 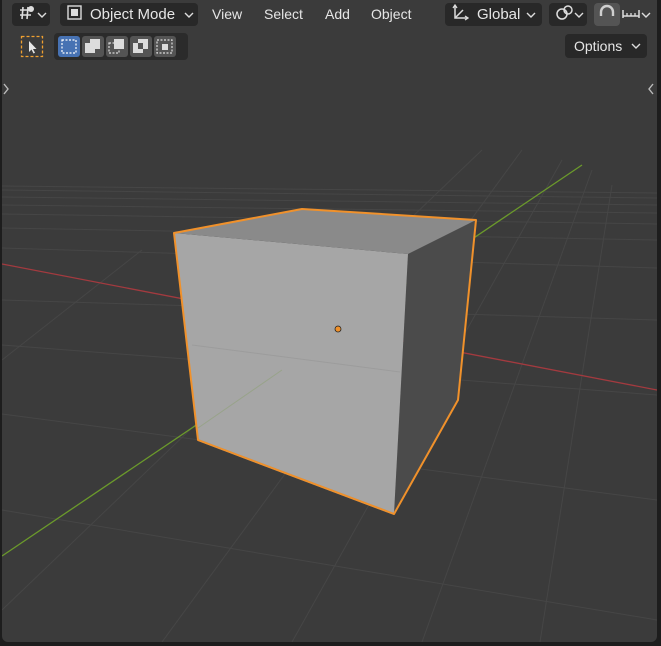 What do you see at coordinates (338, 329) in the screenshot?
I see `object-origin-dot` at bounding box center [338, 329].